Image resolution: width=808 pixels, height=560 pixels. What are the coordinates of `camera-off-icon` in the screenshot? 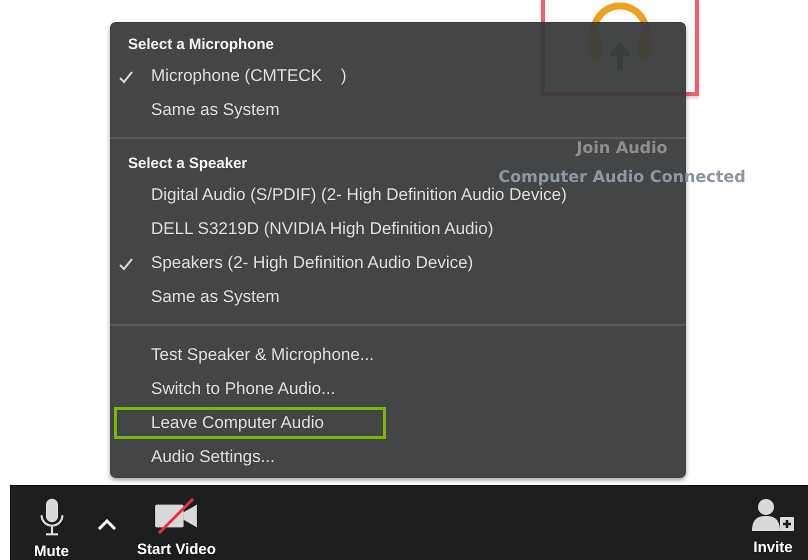 It's located at (176, 516).